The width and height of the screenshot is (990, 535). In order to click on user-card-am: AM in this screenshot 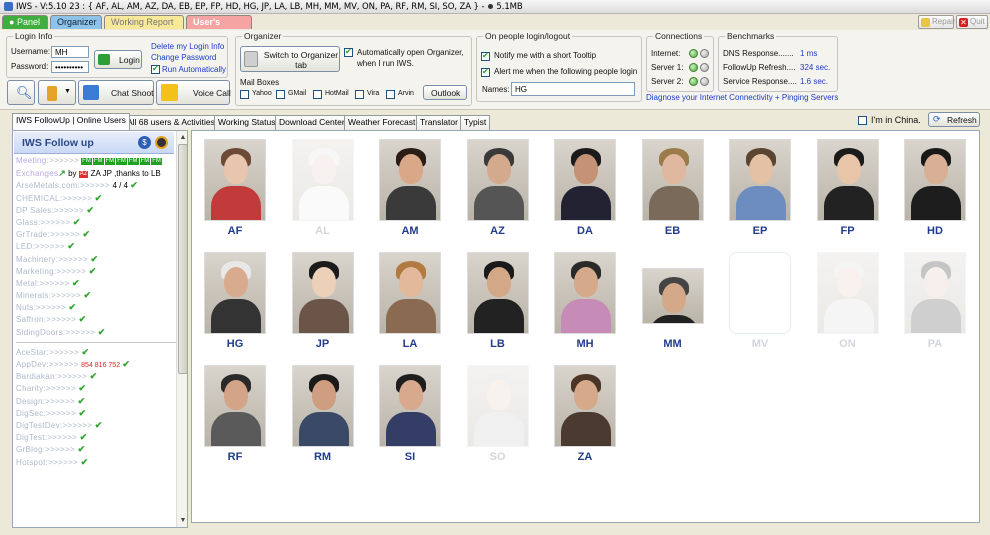, I will do `click(407, 188)`.